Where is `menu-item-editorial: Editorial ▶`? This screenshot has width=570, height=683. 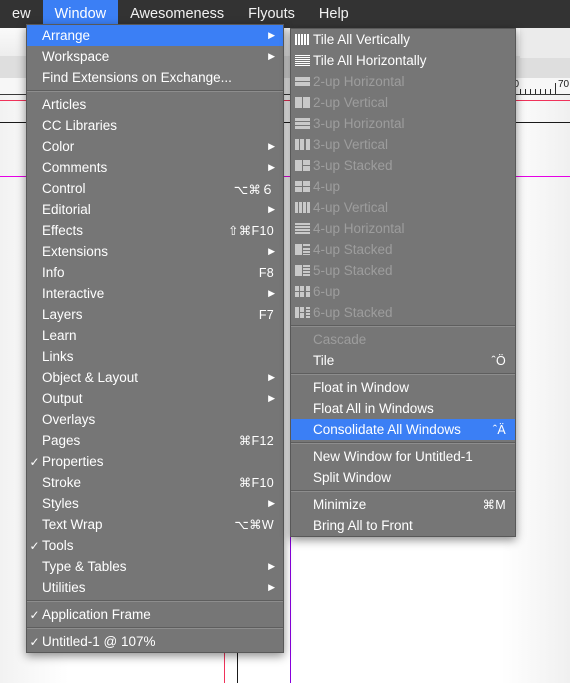 menu-item-editorial: Editorial ▶ is located at coordinates (155, 209).